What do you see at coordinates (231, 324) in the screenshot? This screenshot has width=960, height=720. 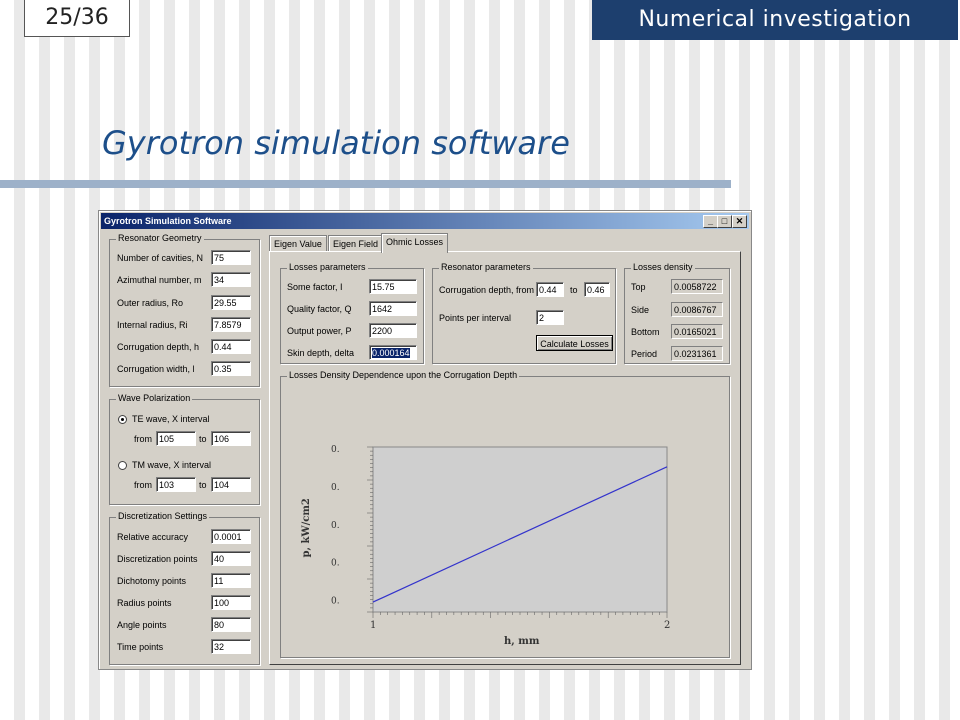 I see `internal-radius-input: 7.8579` at bounding box center [231, 324].